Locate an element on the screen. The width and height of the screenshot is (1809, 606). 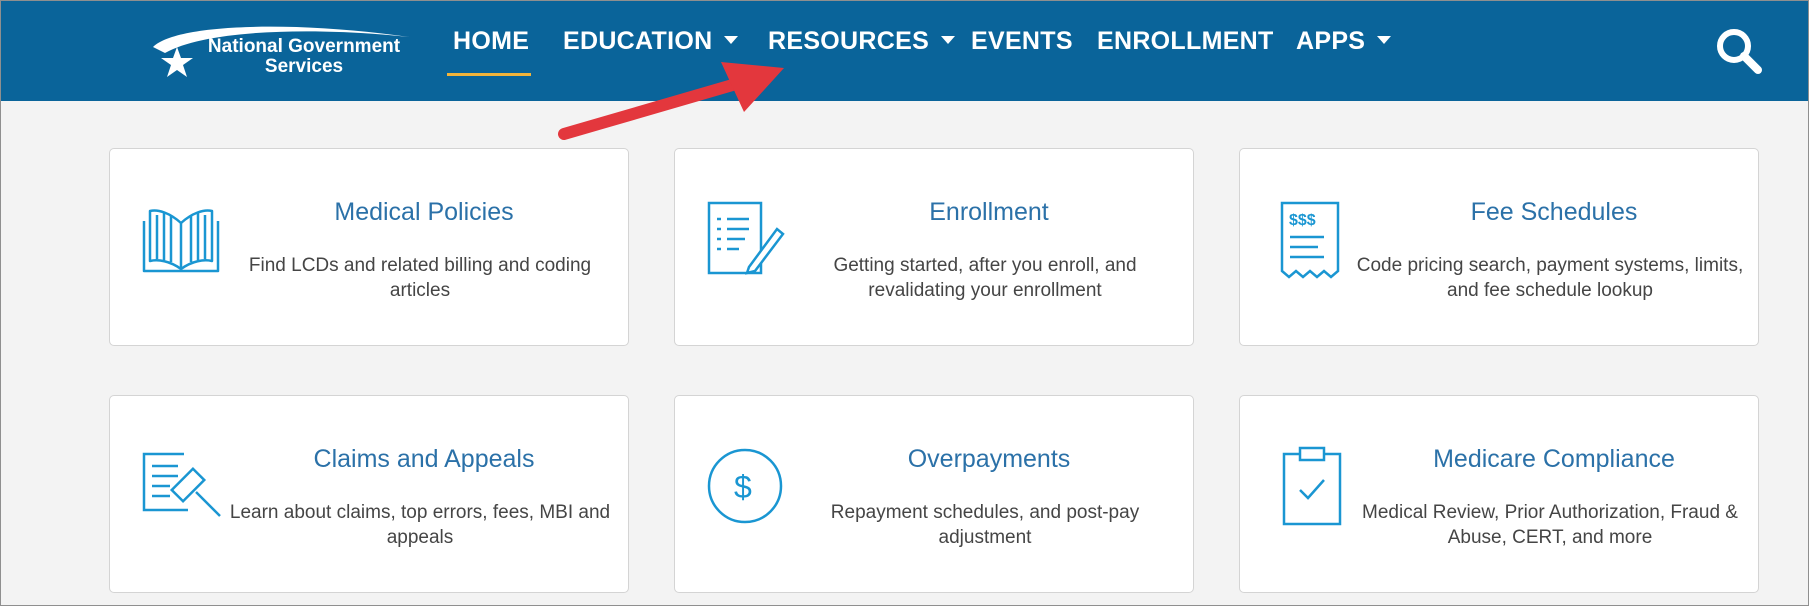
card-title: Medical Policies is located at coordinates (424, 212).